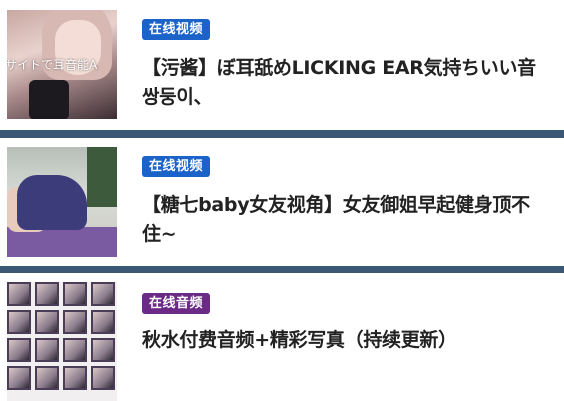 The image size is (564, 401). What do you see at coordinates (343, 323) in the screenshot?
I see `post-info: 在线音频 秋水付费音频+精彩写真（持续更新）` at bounding box center [343, 323].